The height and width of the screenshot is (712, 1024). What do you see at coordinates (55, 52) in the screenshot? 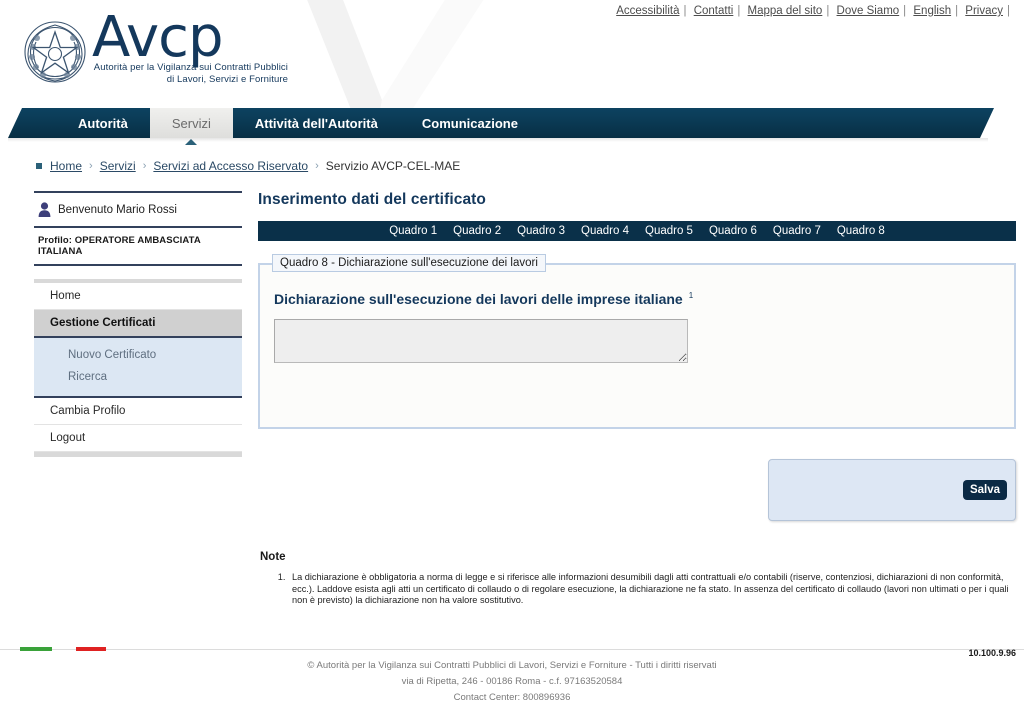
I see `italian-republic-emblem-icon` at bounding box center [55, 52].